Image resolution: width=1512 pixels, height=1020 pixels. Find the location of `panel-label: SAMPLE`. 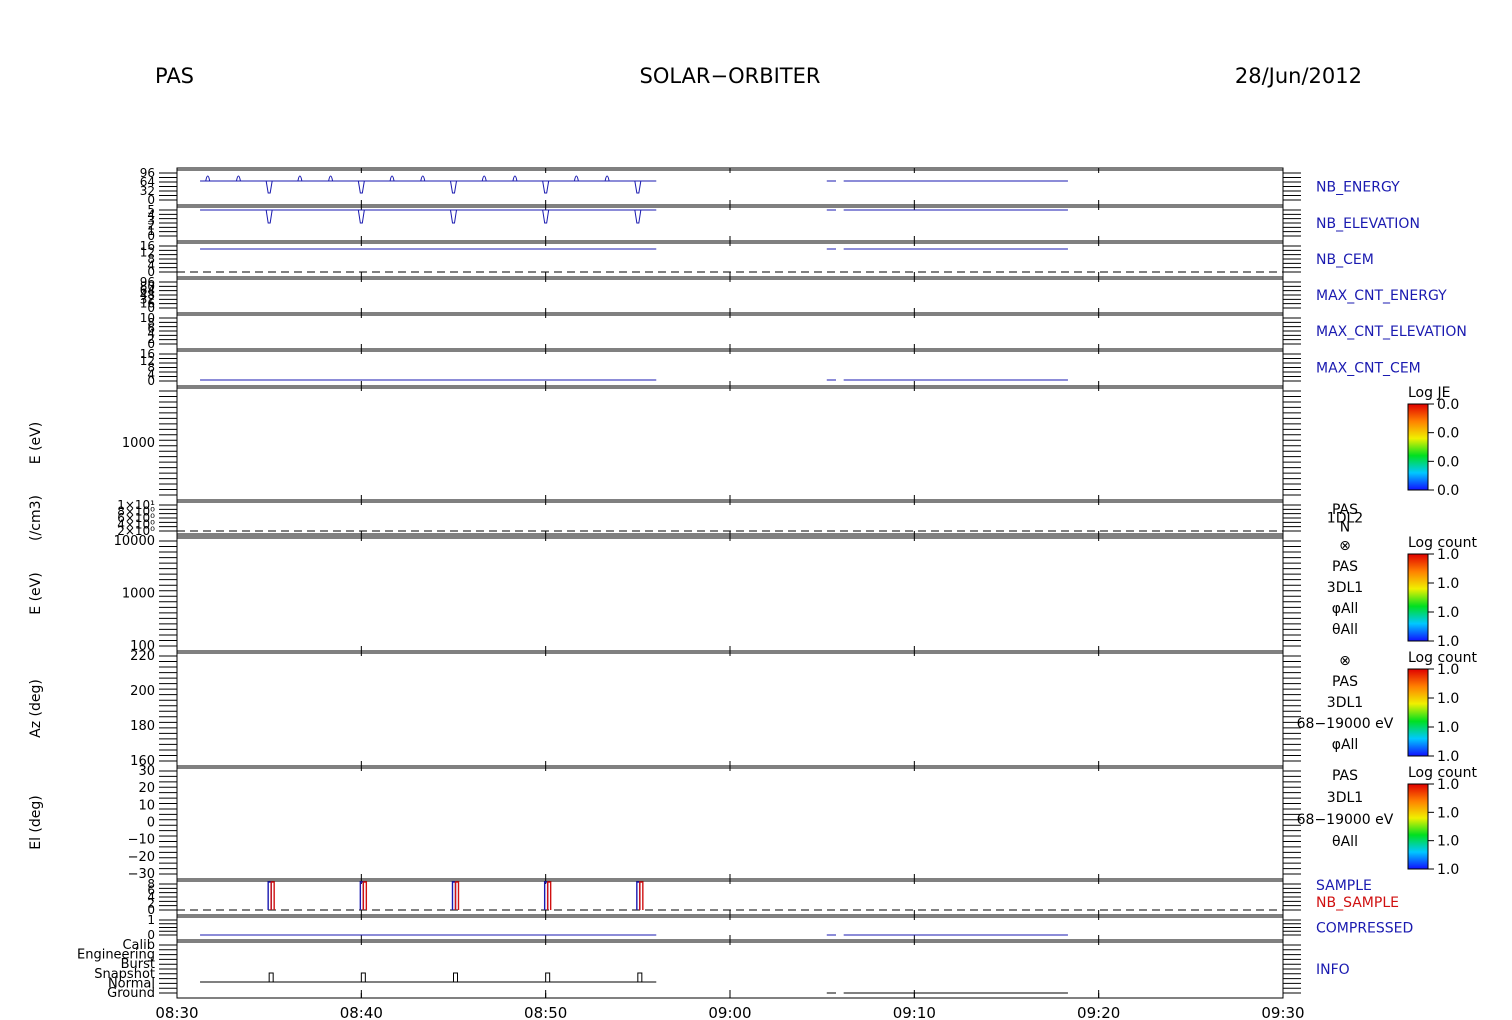

panel-label: SAMPLE is located at coordinates (1344, 886).